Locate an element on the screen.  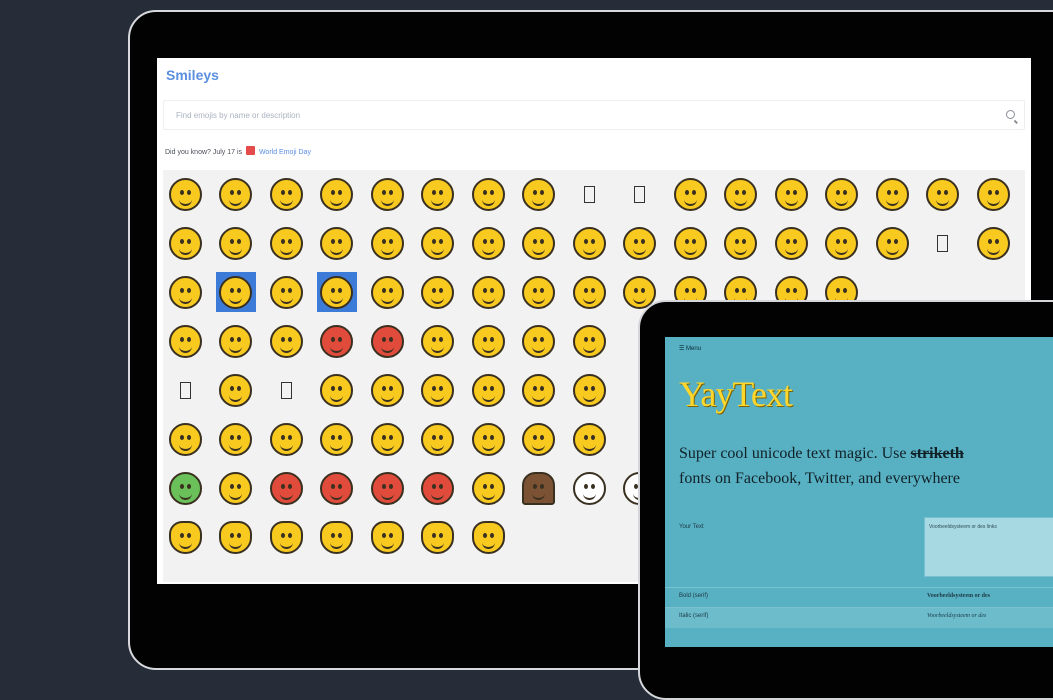
smiling-hearts-icon is located at coordinates (236, 243).